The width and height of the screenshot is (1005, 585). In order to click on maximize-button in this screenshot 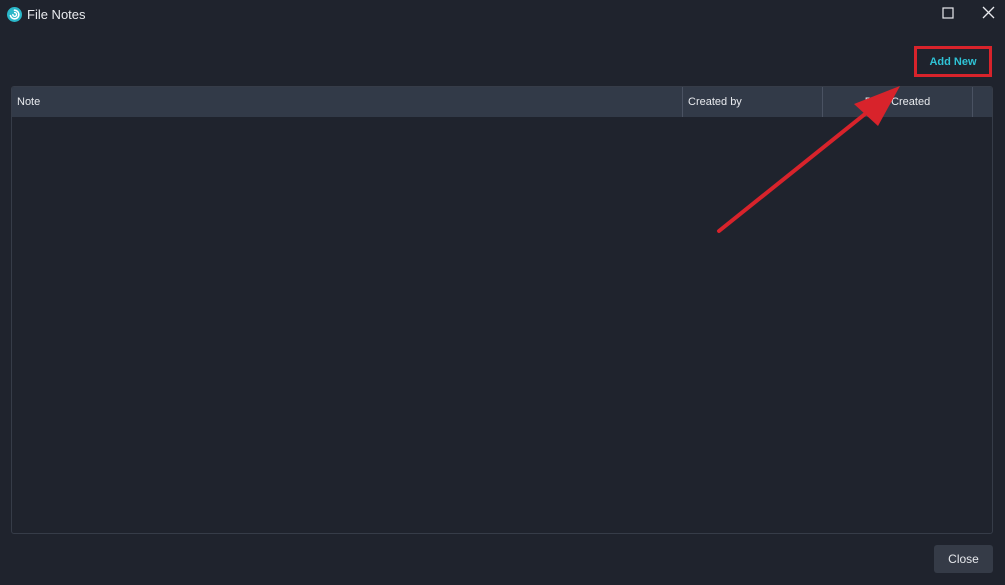, I will do `click(948, 14)`.